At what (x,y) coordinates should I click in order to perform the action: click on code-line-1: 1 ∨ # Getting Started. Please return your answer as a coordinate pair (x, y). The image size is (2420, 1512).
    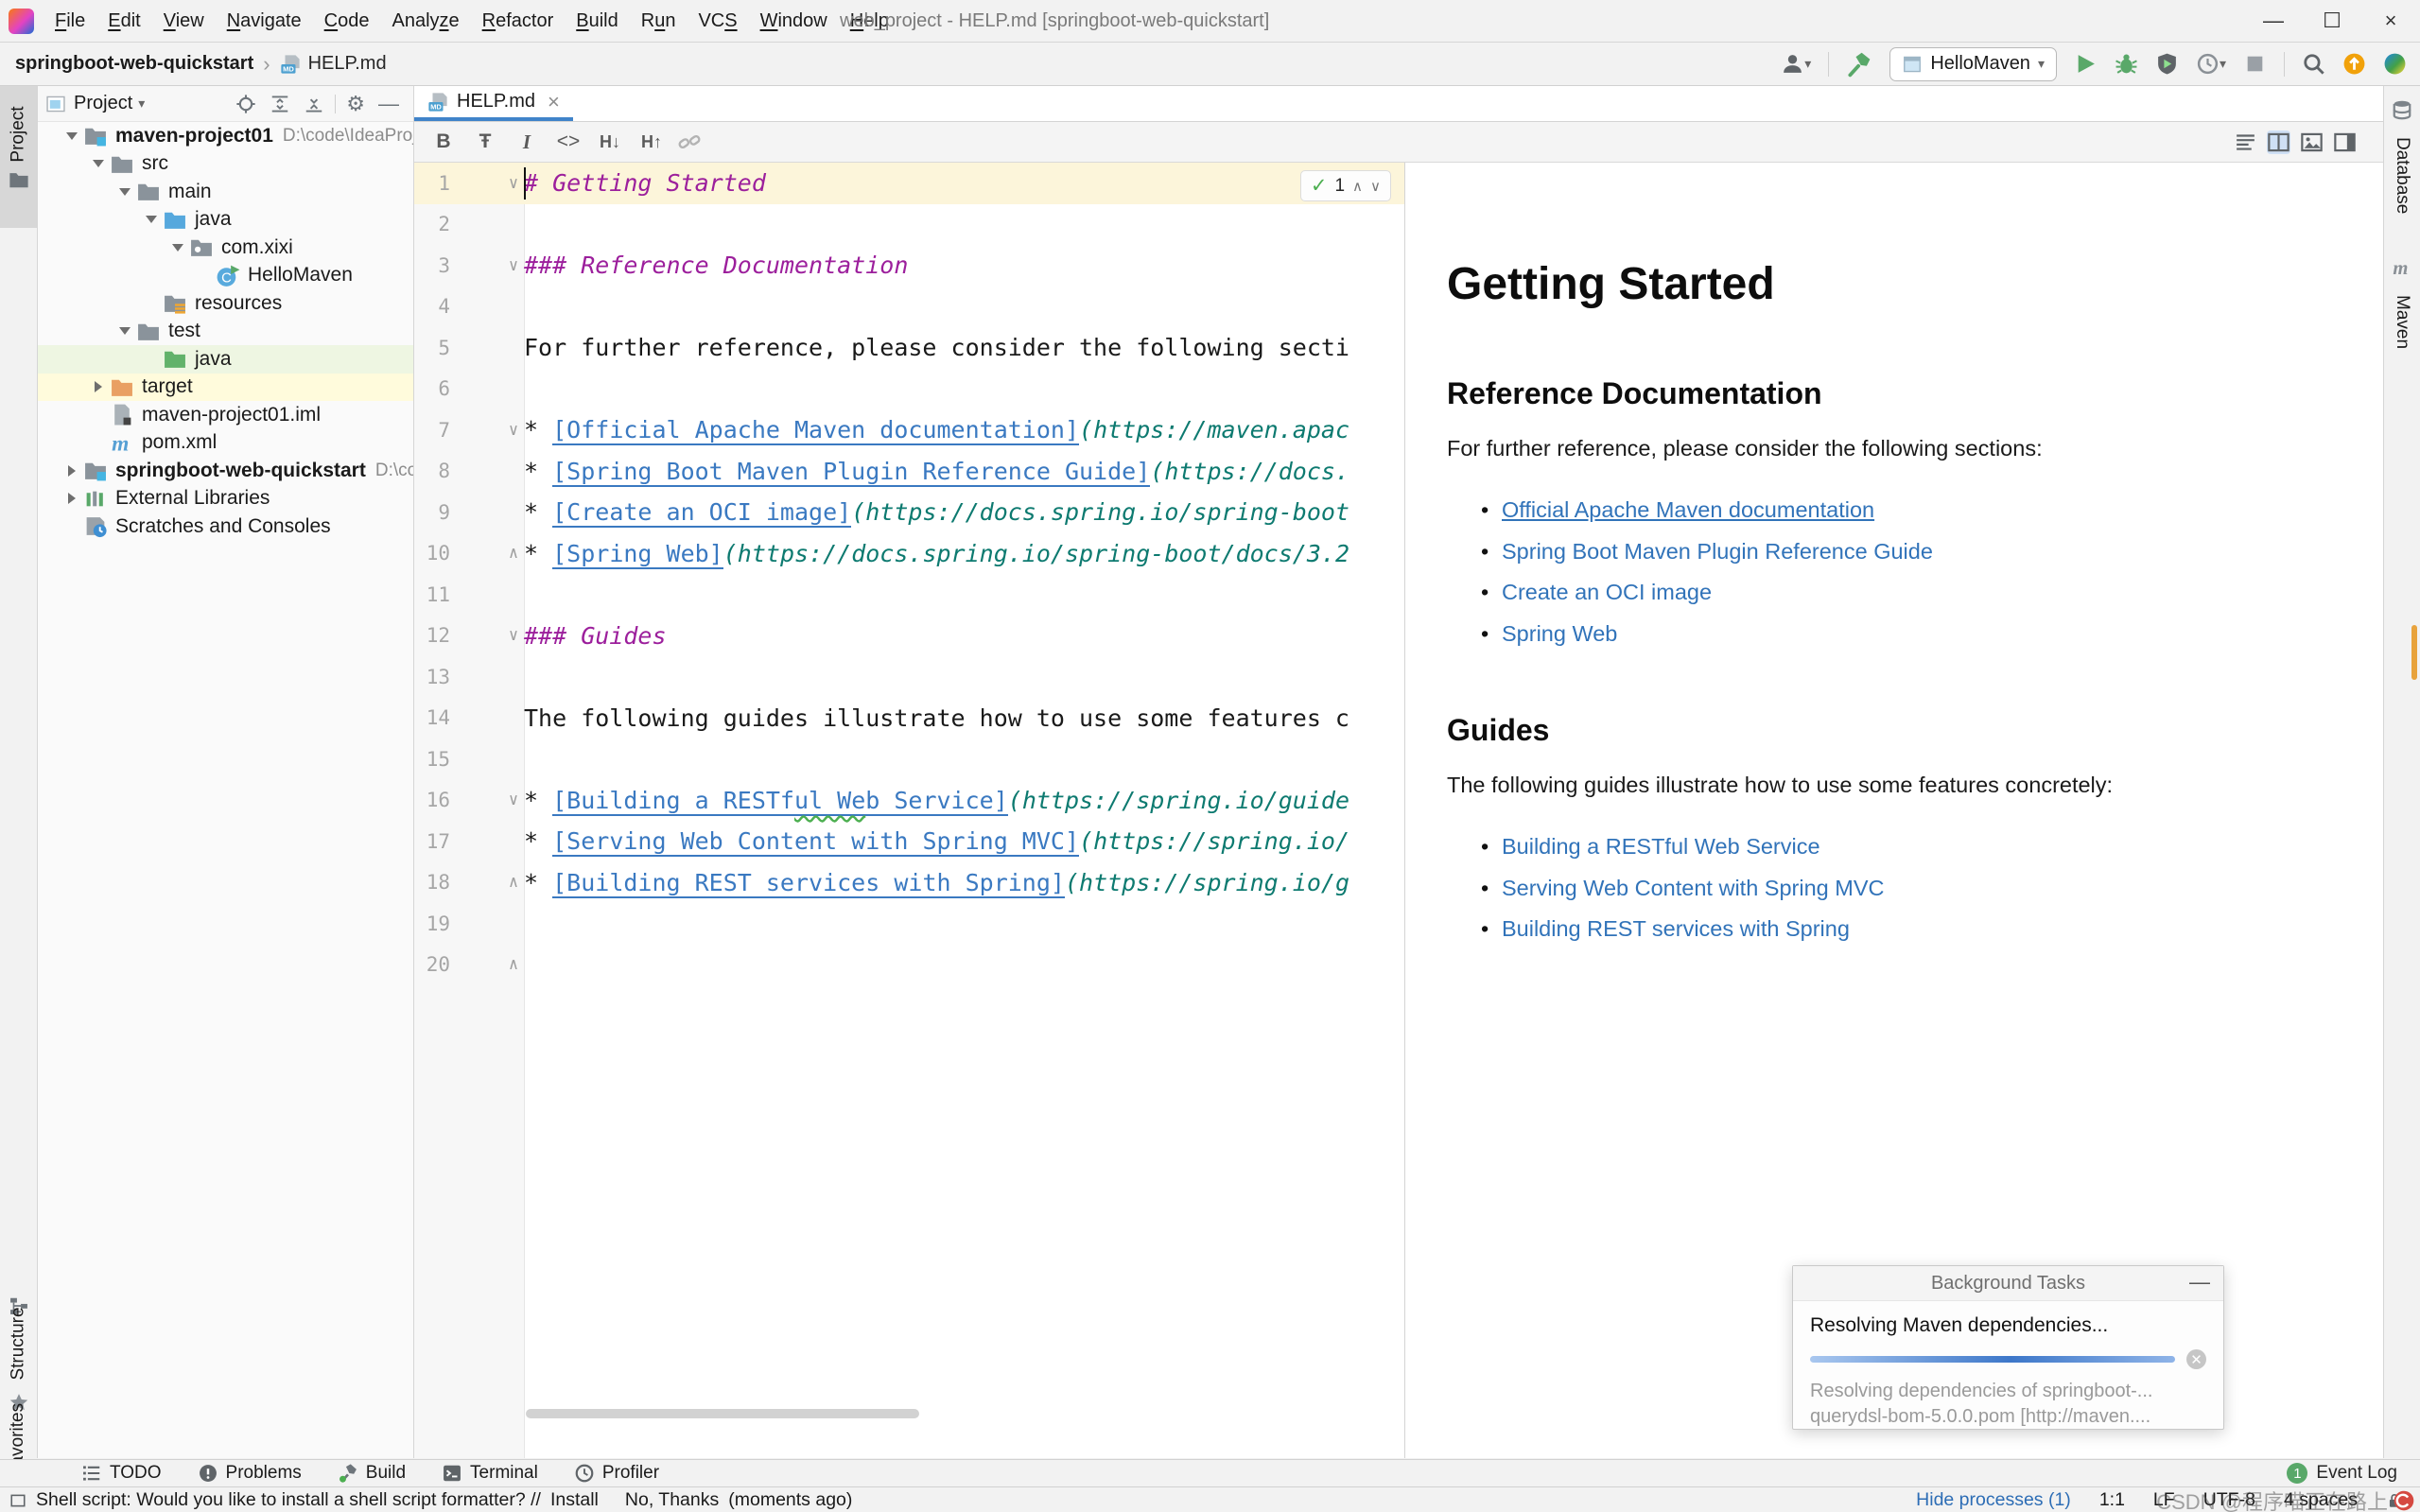
    Looking at the image, I should click on (909, 183).